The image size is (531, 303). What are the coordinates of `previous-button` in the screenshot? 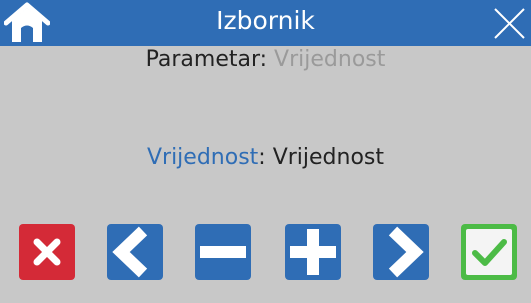 It's located at (135, 252).